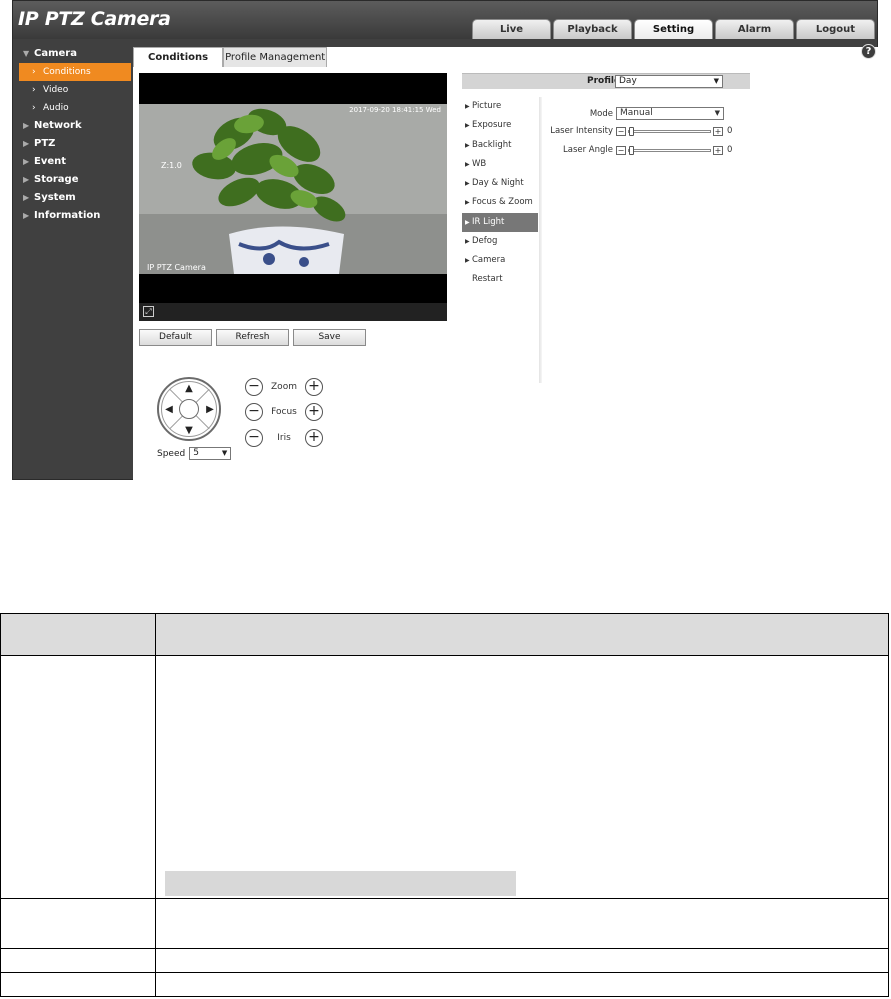 Image resolution: width=891 pixels, height=999 pixels. Describe the element at coordinates (314, 387) in the screenshot. I see `zoom-plus-button: +` at that location.